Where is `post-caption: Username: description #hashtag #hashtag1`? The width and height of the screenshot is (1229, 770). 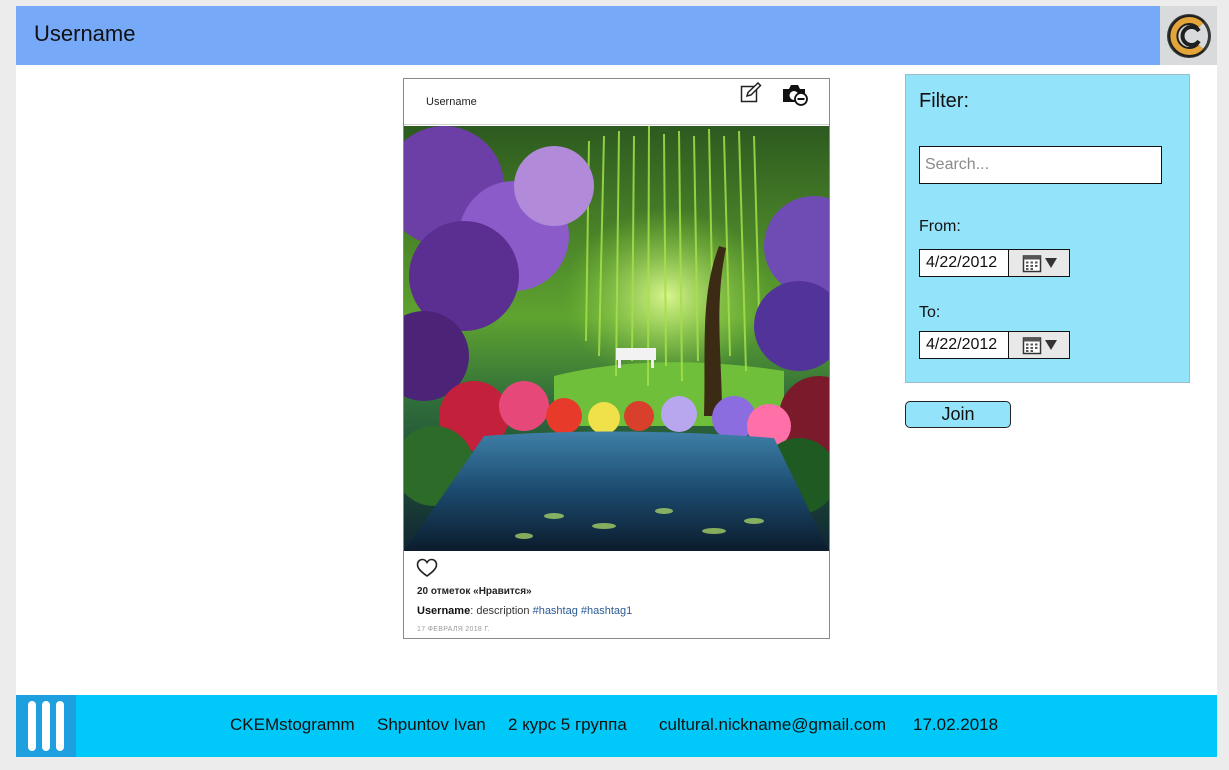 post-caption: Username: description #hashtag #hashtag1 is located at coordinates (524, 611).